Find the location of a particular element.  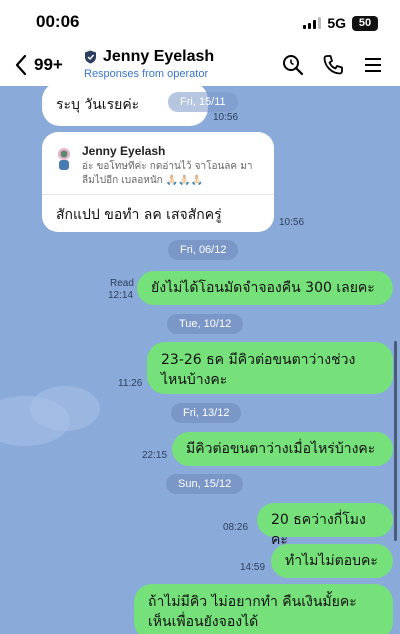

outgoing-message: 20 ธคว่างกี่โมงคะ is located at coordinates (325, 525).